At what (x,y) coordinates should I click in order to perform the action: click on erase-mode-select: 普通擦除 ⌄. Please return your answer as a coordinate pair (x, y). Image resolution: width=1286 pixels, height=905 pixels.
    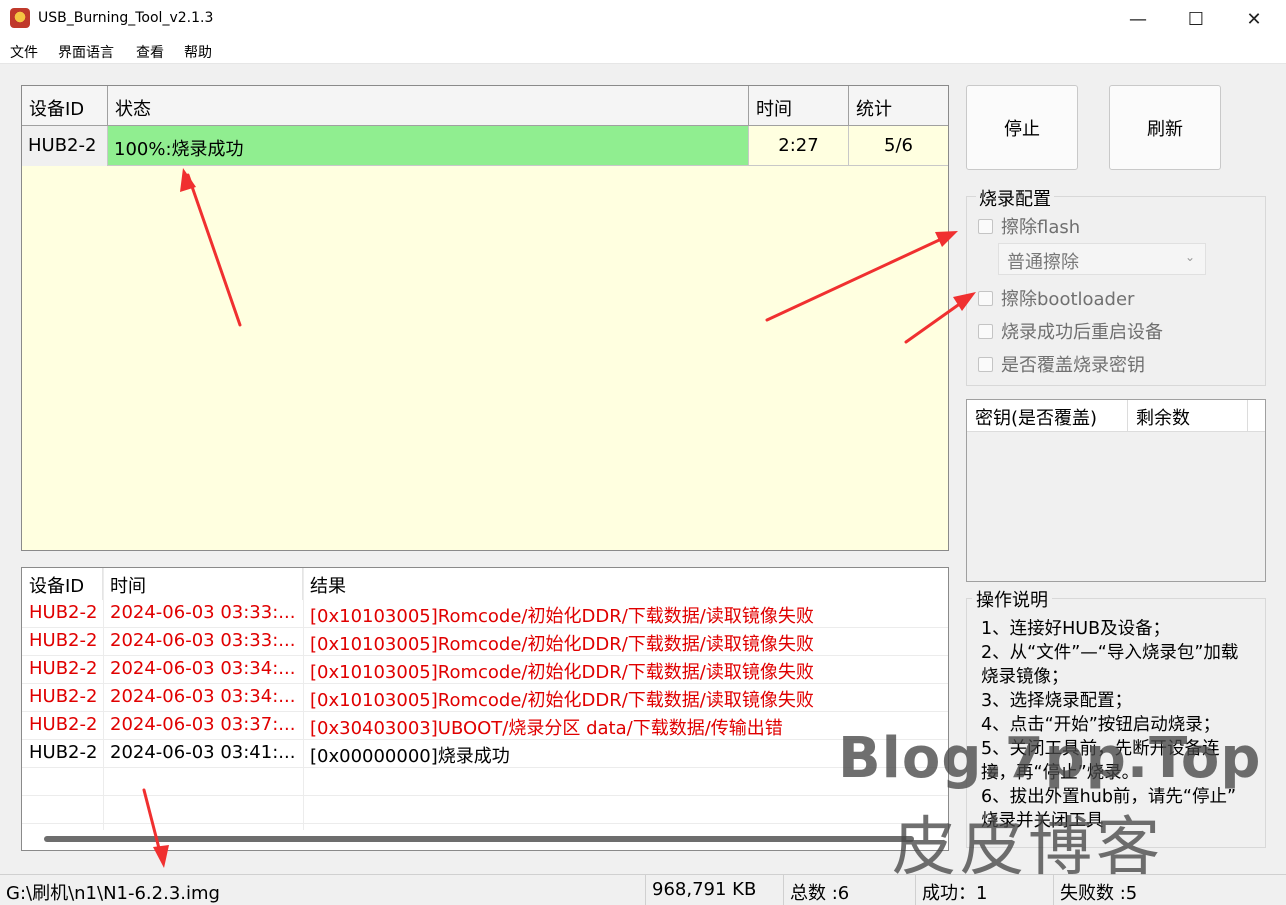
    Looking at the image, I should click on (1102, 259).